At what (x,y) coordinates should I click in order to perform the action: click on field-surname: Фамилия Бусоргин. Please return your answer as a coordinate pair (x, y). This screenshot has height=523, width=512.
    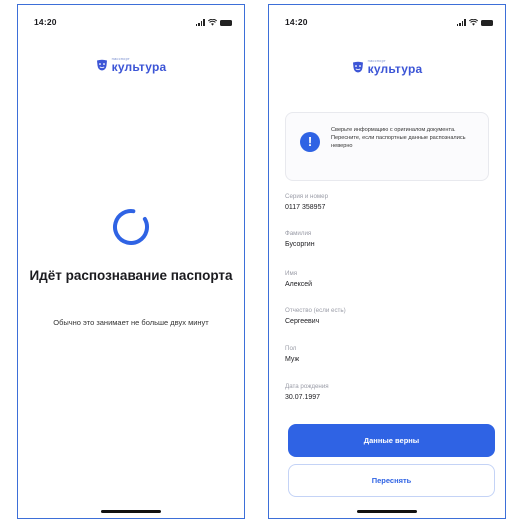
    Looking at the image, I should click on (387, 239).